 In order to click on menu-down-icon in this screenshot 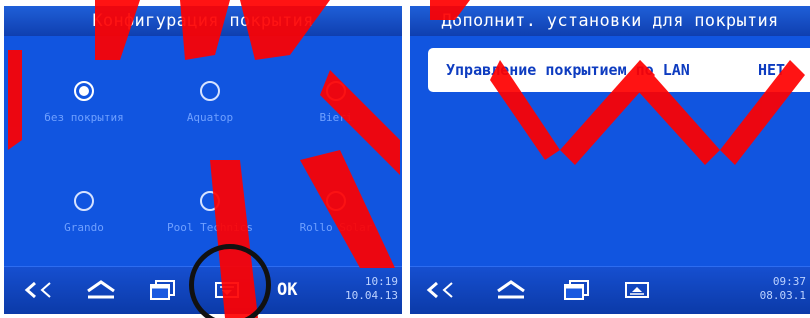, I will do `click(227, 290)`.